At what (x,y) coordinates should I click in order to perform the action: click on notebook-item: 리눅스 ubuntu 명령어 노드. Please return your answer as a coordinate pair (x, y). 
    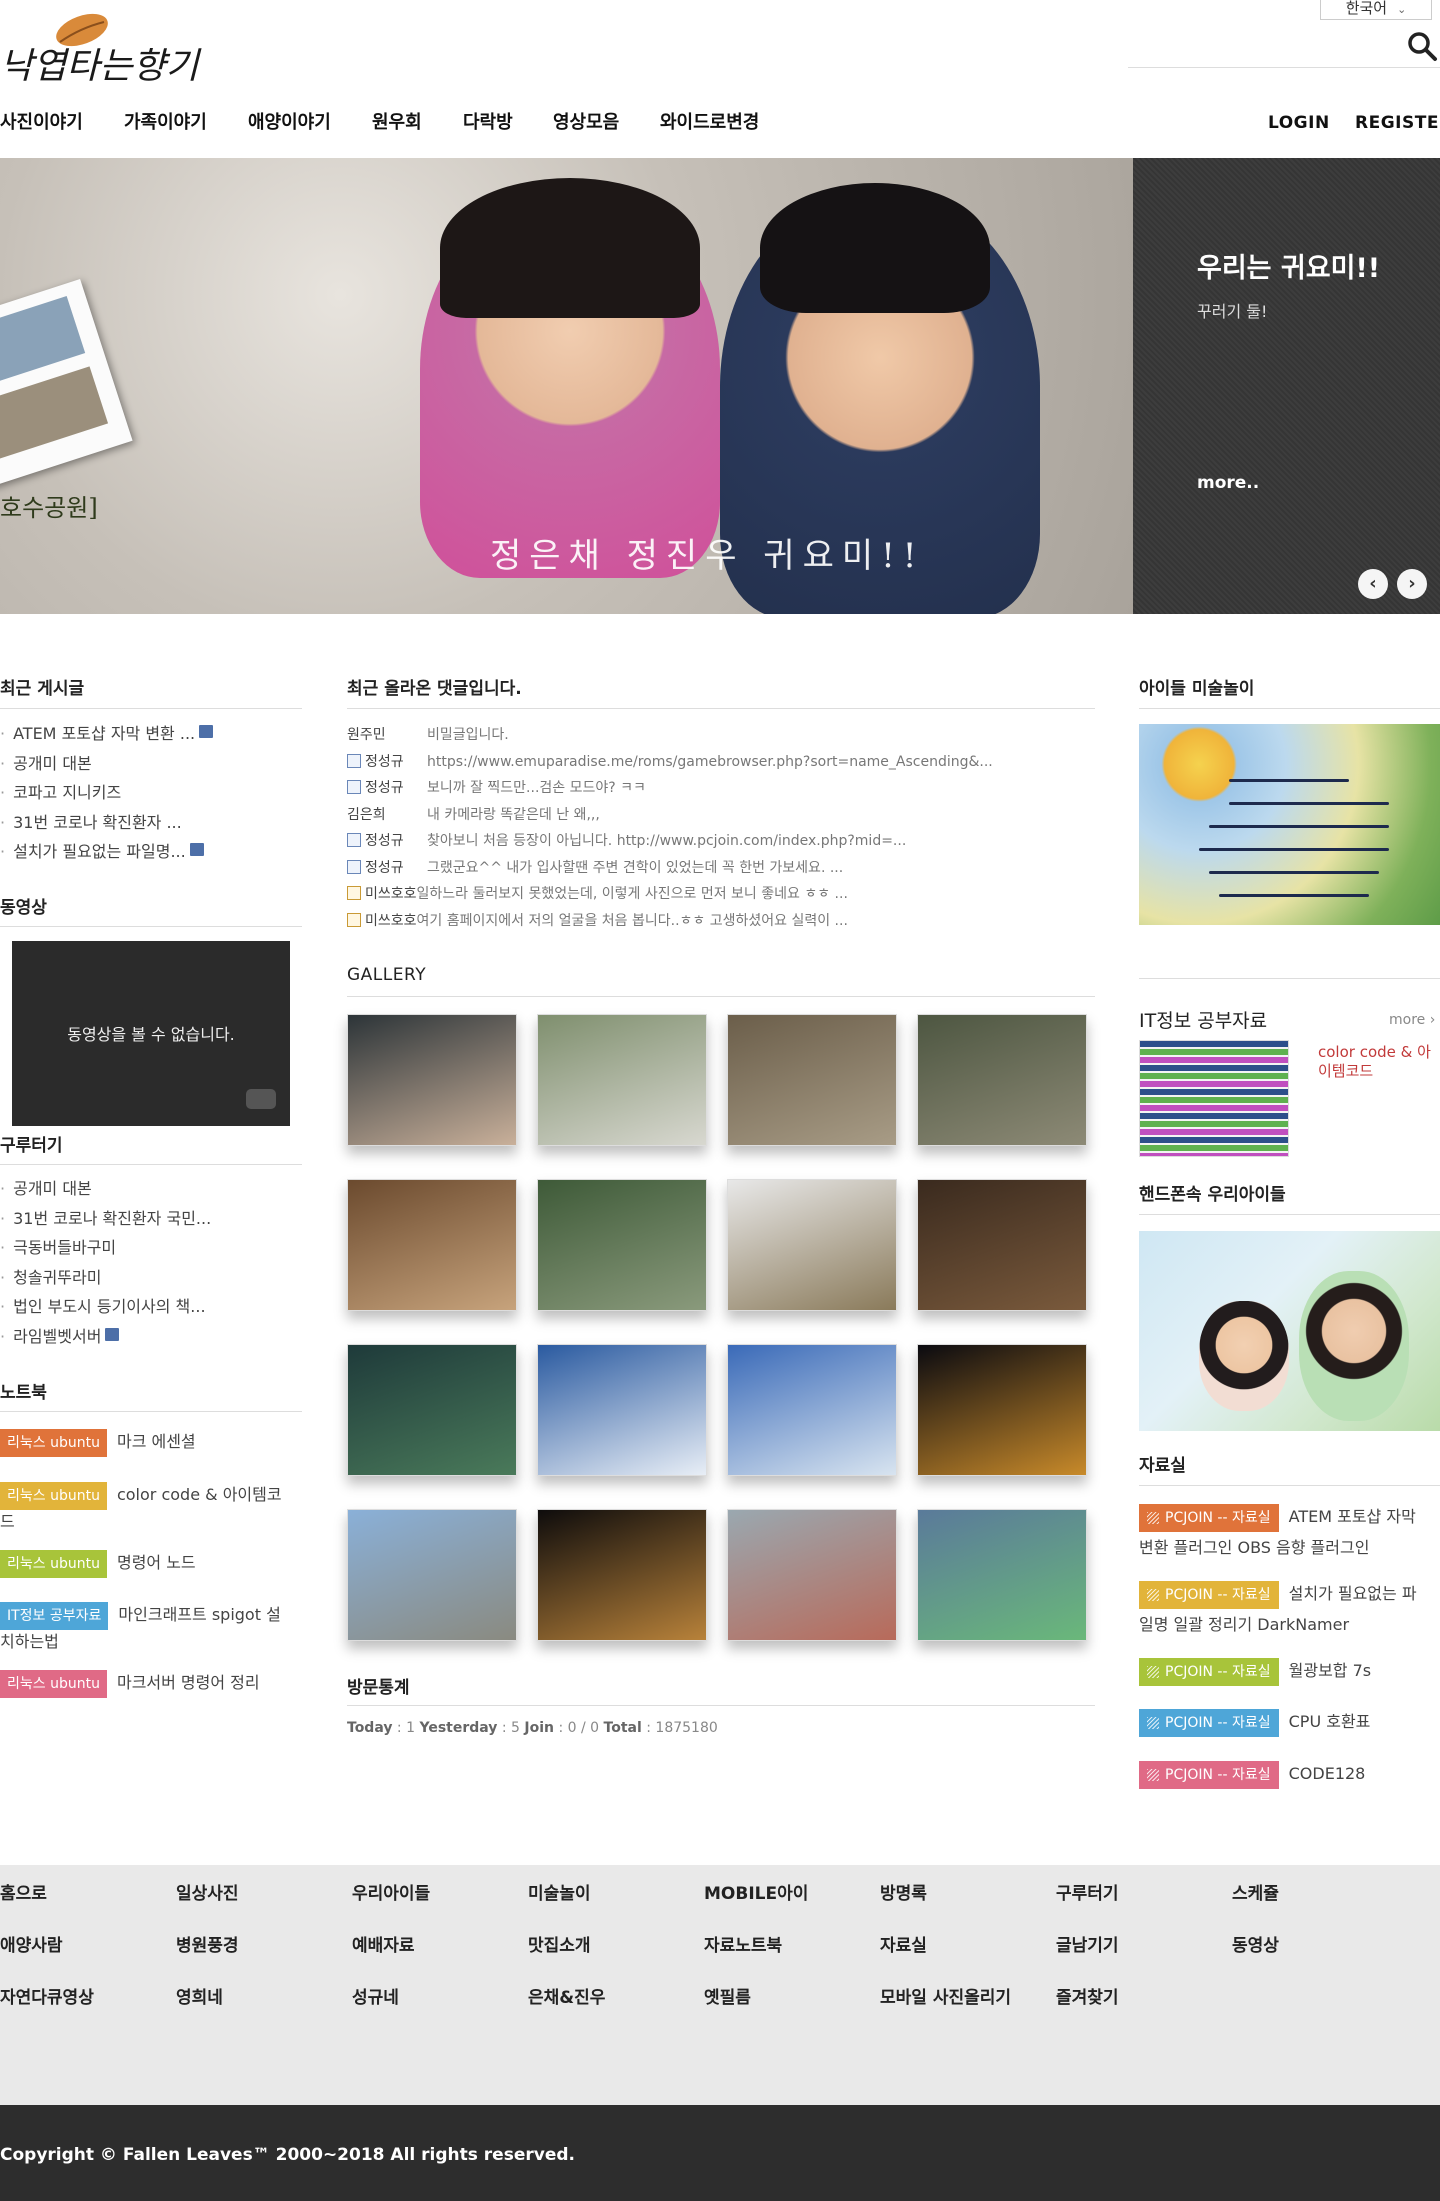
    Looking at the image, I should click on (98, 1563).